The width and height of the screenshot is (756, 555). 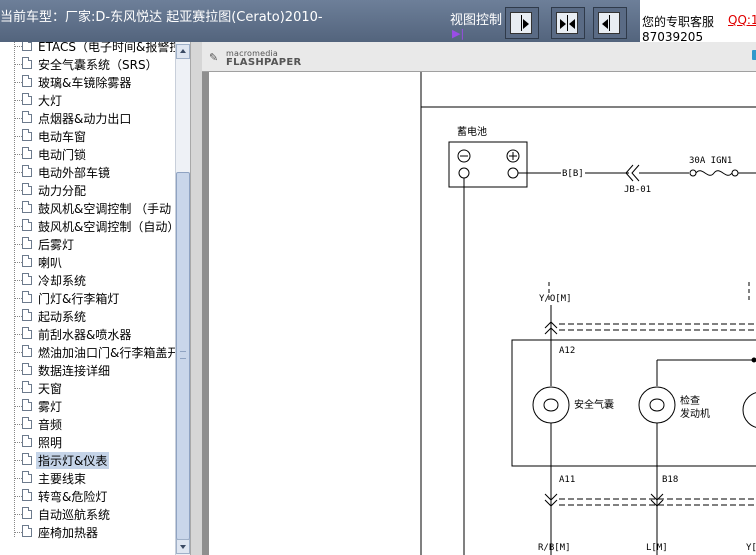 I want to click on battery-box, so click(x=488, y=164).